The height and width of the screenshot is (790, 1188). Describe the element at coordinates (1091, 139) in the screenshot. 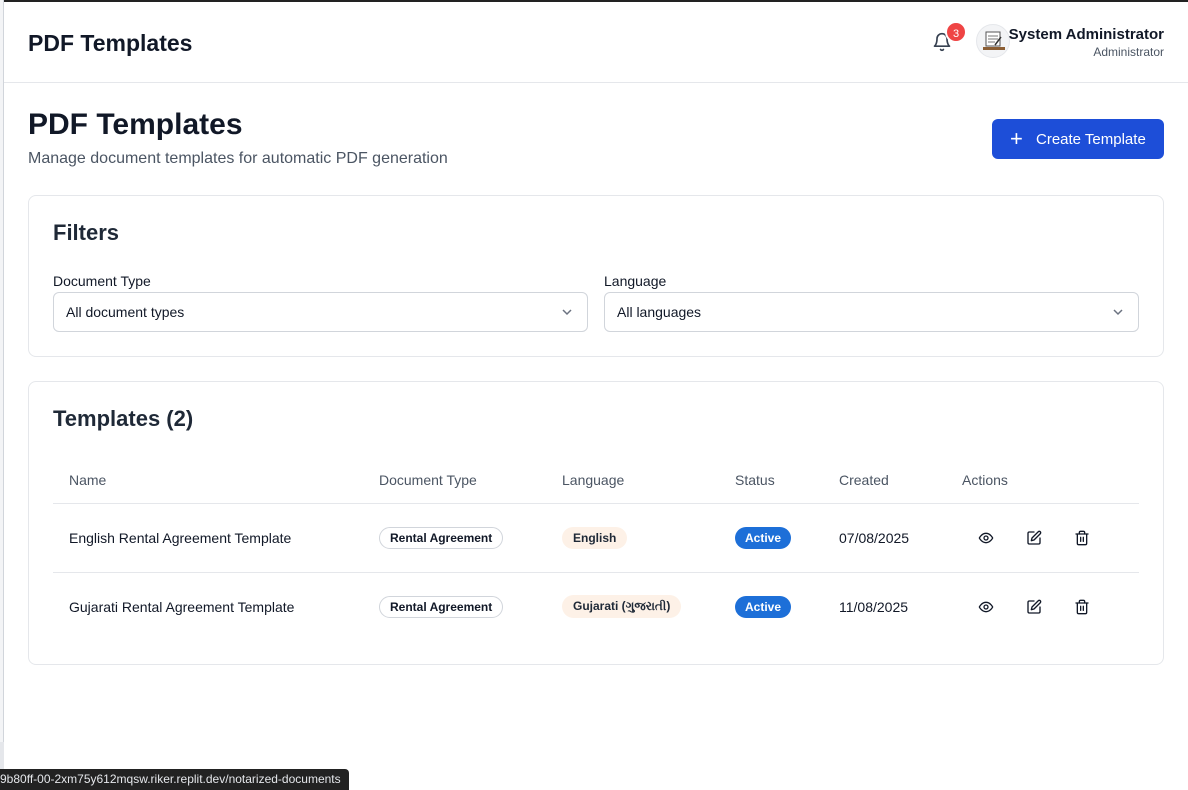

I see `create-template-label: Create Template` at that location.